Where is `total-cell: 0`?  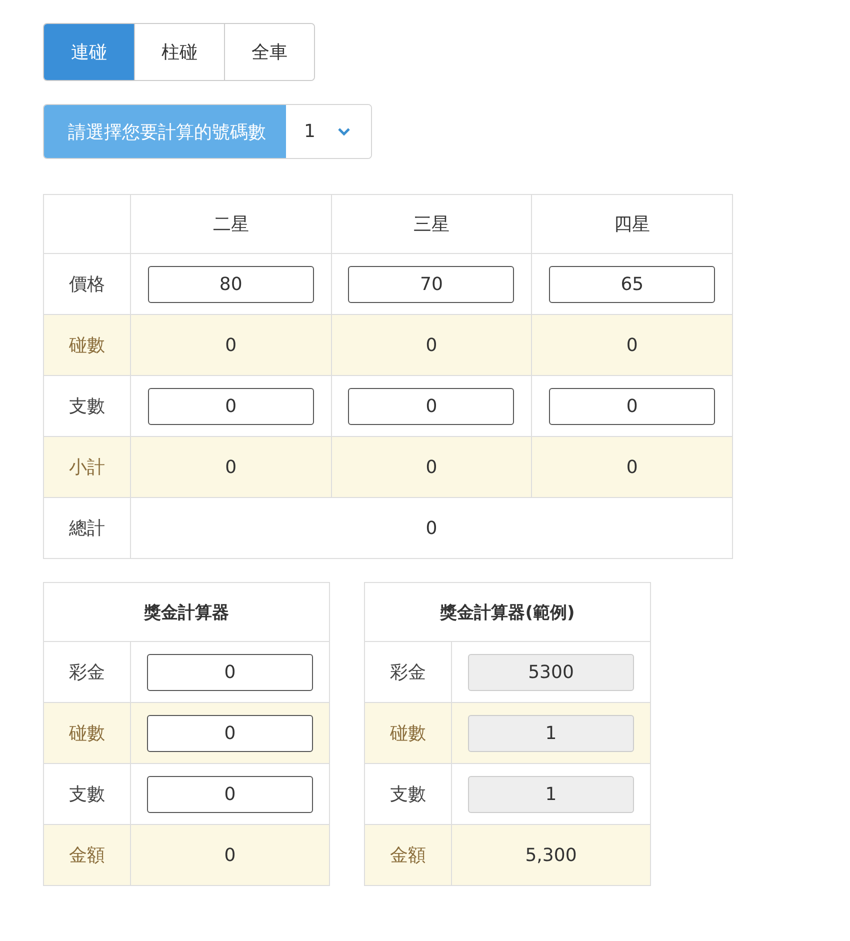
total-cell: 0 is located at coordinates (431, 528).